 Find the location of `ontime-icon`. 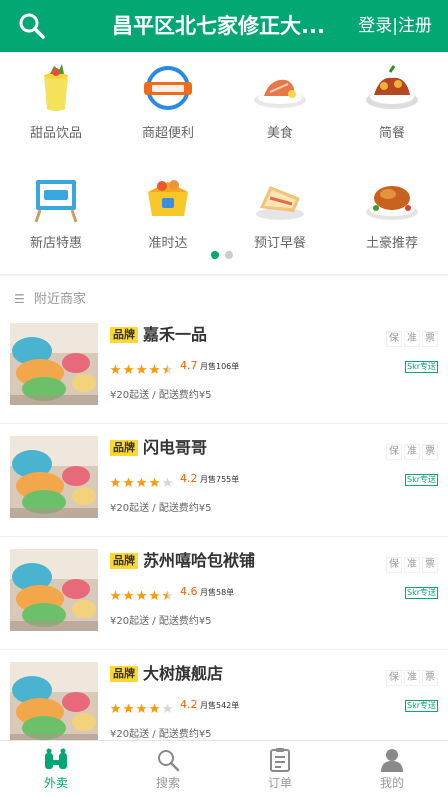

ontime-icon is located at coordinates (168, 198).